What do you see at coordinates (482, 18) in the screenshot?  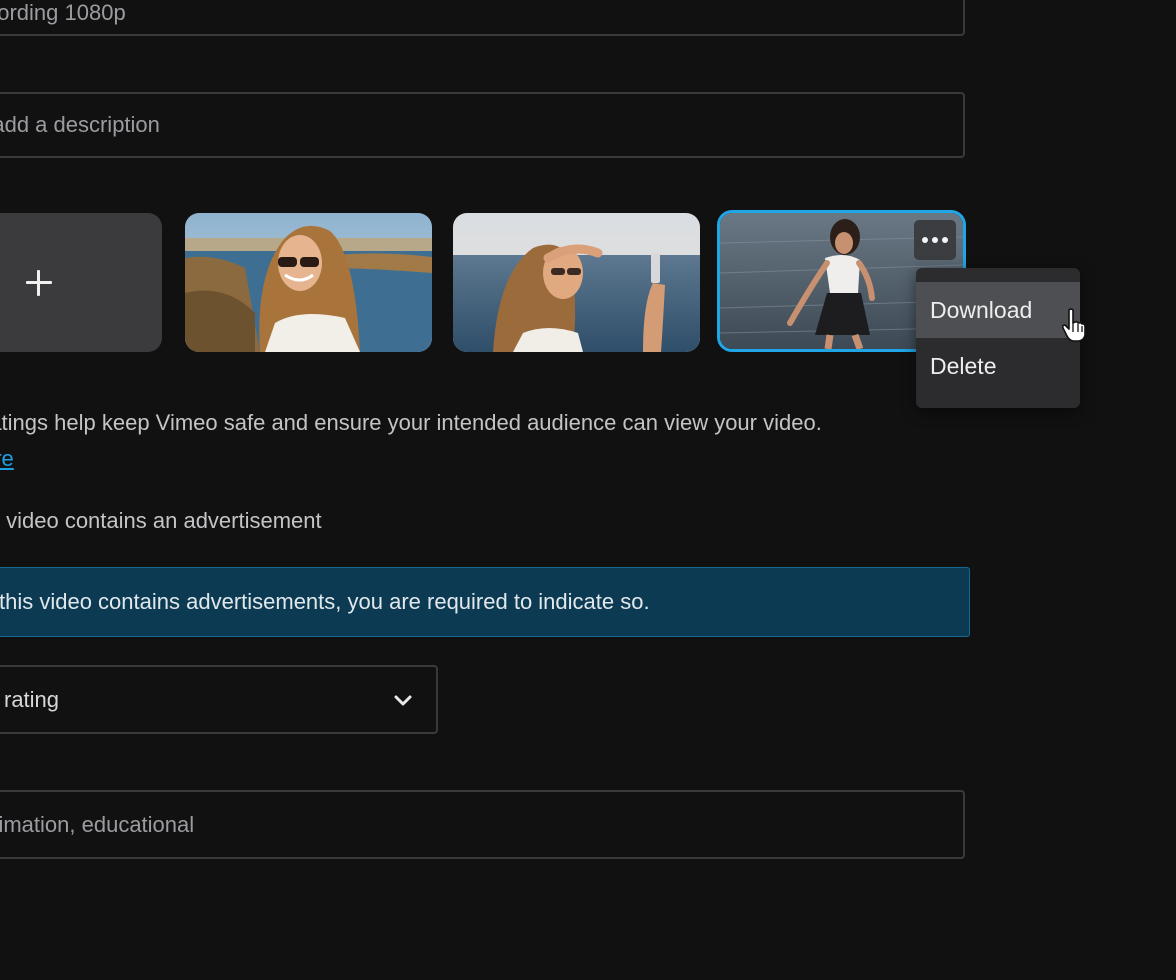 I see `title-input: ecording 1080p` at bounding box center [482, 18].